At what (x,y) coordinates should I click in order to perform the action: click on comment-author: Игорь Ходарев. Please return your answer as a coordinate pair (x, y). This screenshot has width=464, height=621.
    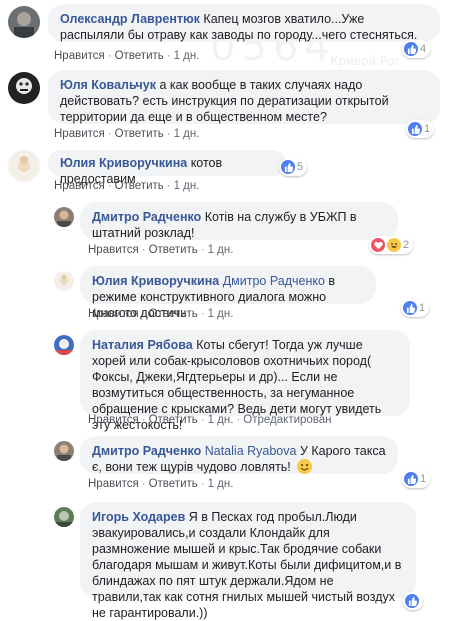
    Looking at the image, I should click on (138, 517).